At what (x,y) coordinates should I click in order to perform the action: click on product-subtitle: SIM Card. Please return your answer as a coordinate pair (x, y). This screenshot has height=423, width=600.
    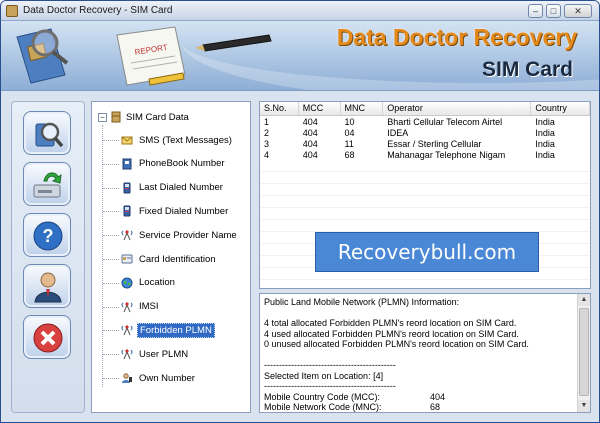
    Looking at the image, I should click on (527, 69).